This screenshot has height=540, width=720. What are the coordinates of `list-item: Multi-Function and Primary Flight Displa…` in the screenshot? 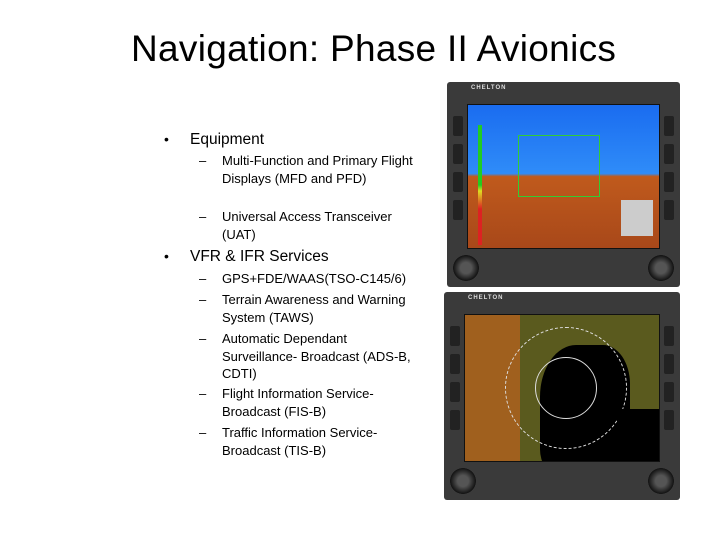 It's located at (317, 169).